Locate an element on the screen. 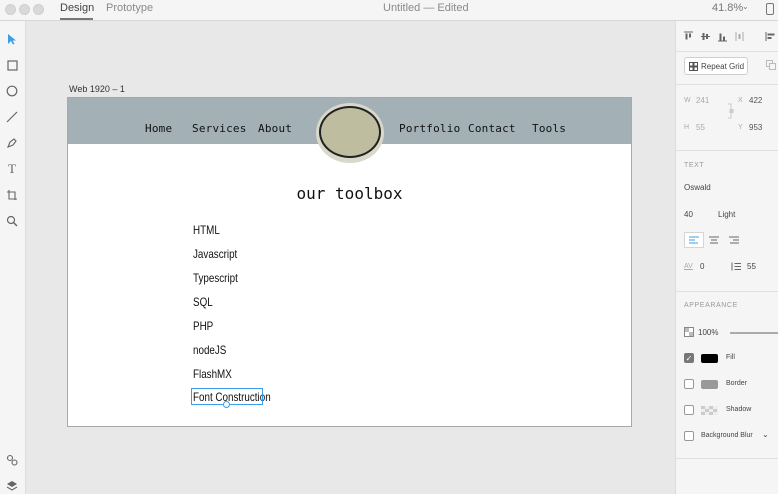 The height and width of the screenshot is (494, 778). tools-sidebar: T is located at coordinates (13, 257).